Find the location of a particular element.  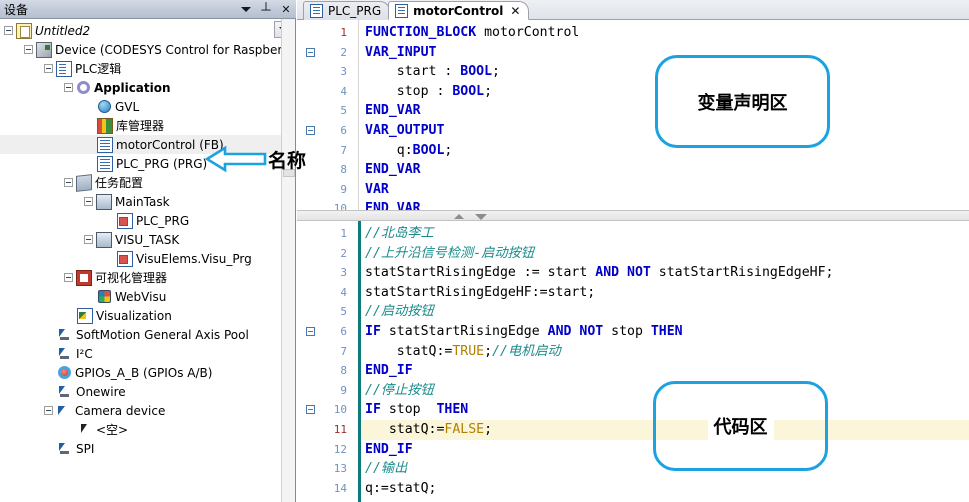

code-token: VAR_OUTPUT is located at coordinates (405, 130).